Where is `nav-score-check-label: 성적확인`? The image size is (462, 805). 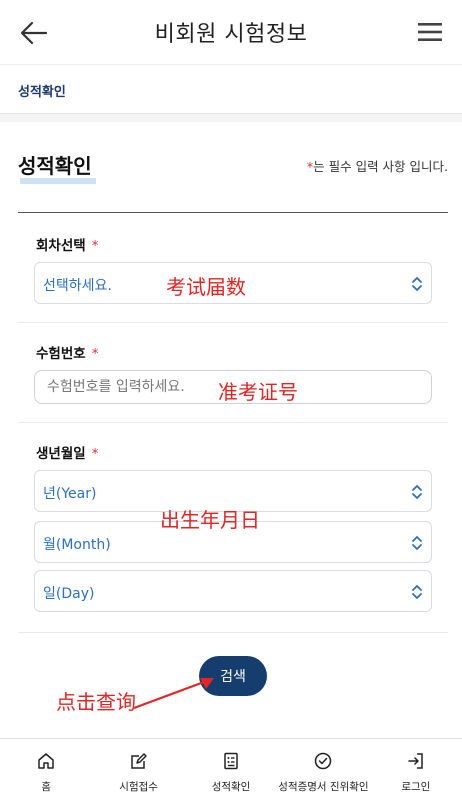 nav-score-check-label: 성적확인 is located at coordinates (231, 787).